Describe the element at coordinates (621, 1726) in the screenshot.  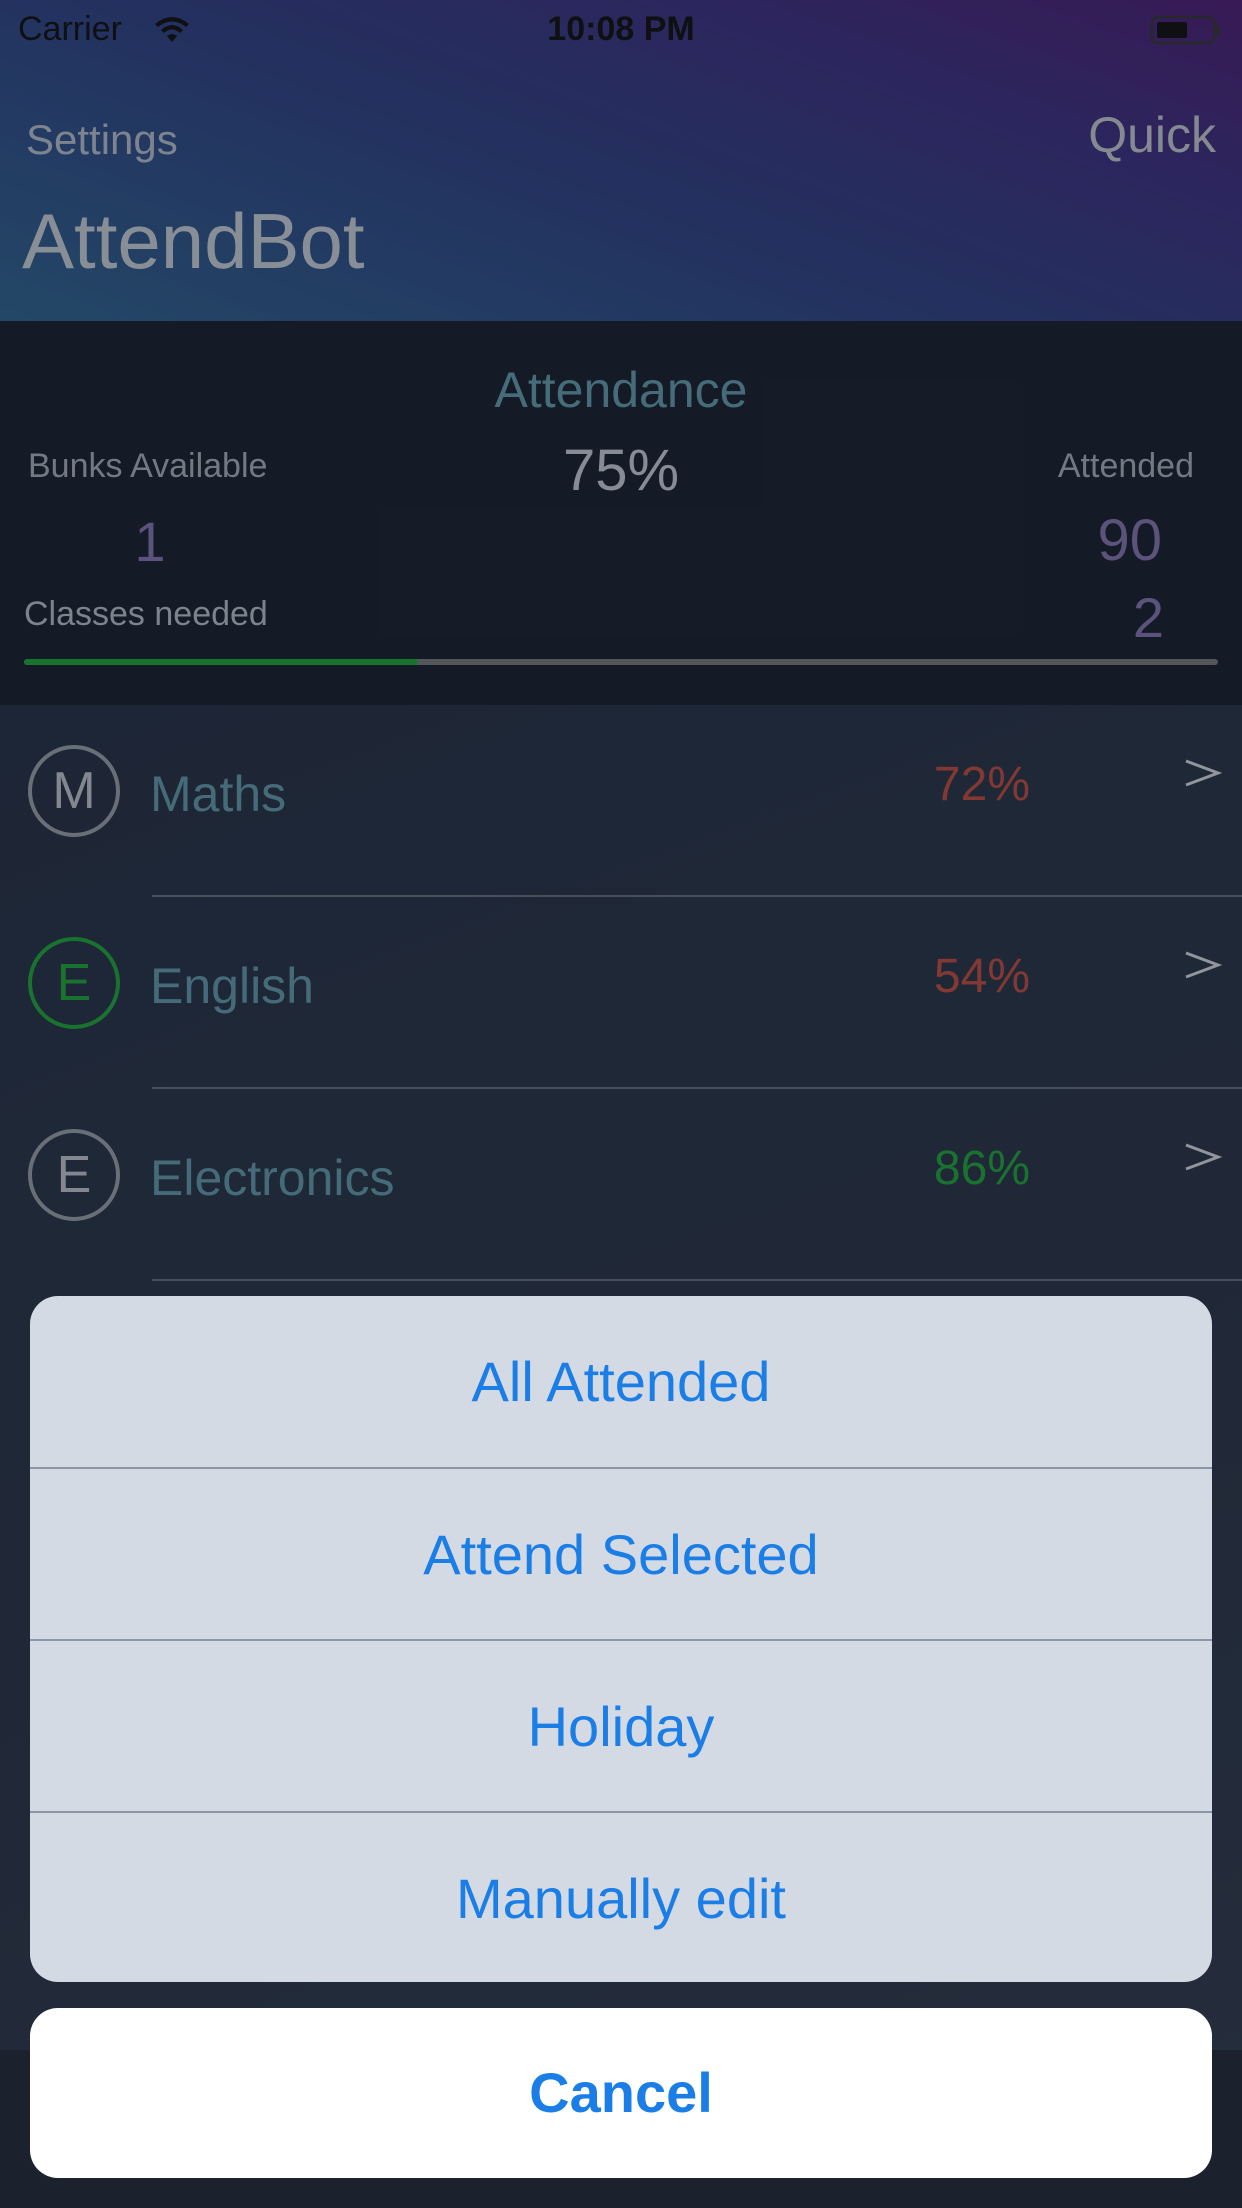
I see `holiday-button: Holiday` at that location.